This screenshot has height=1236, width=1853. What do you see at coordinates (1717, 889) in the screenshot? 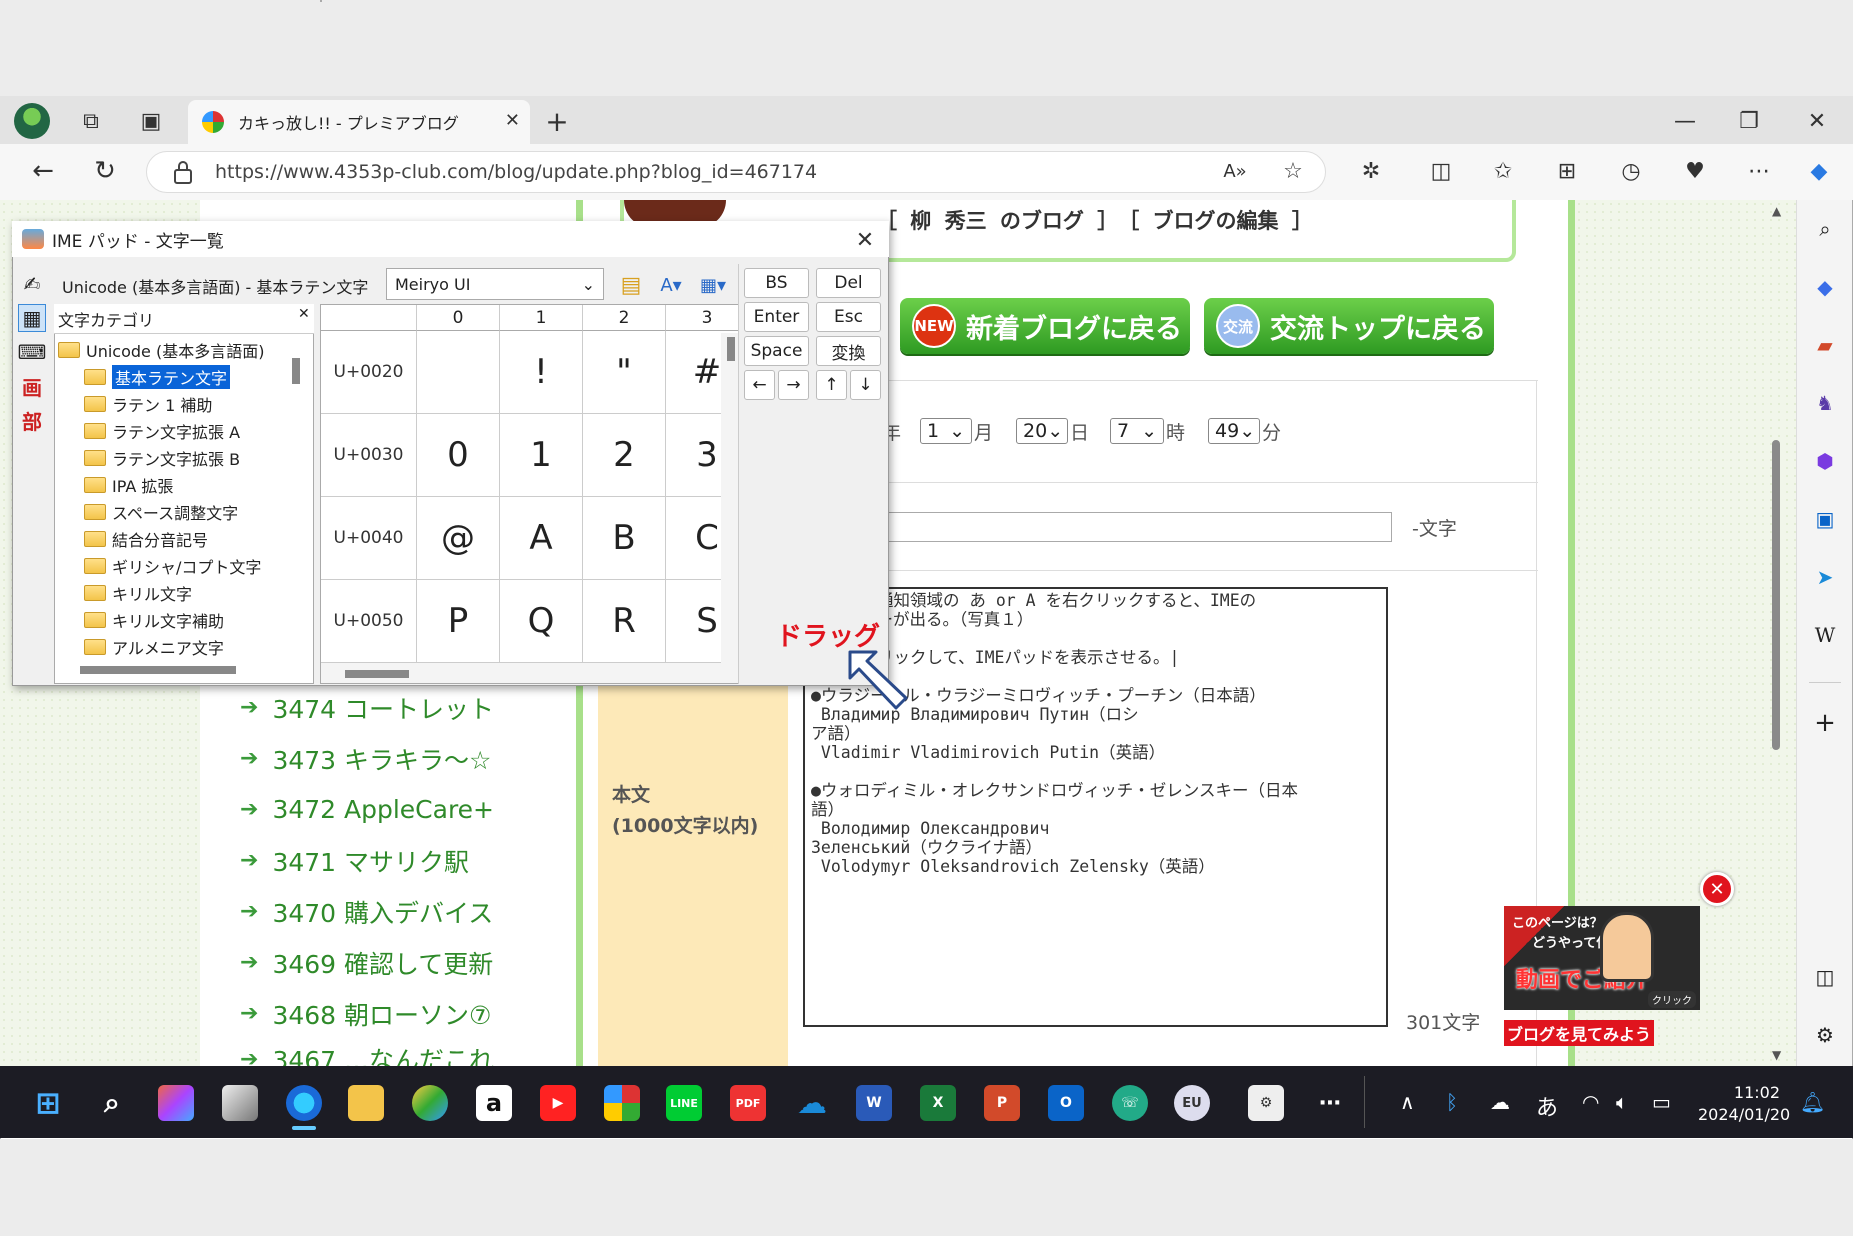
I see `promo-close-icon: ✕` at bounding box center [1717, 889].